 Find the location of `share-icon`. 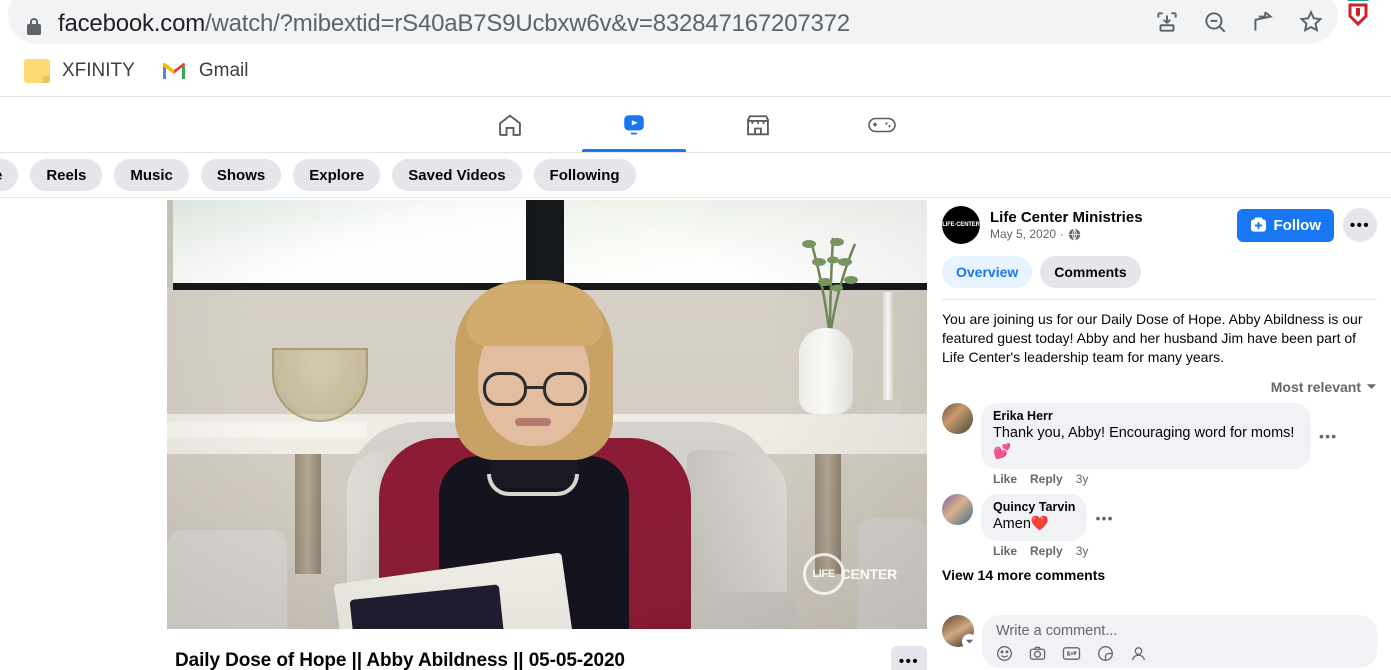

share-icon is located at coordinates (1263, 22).